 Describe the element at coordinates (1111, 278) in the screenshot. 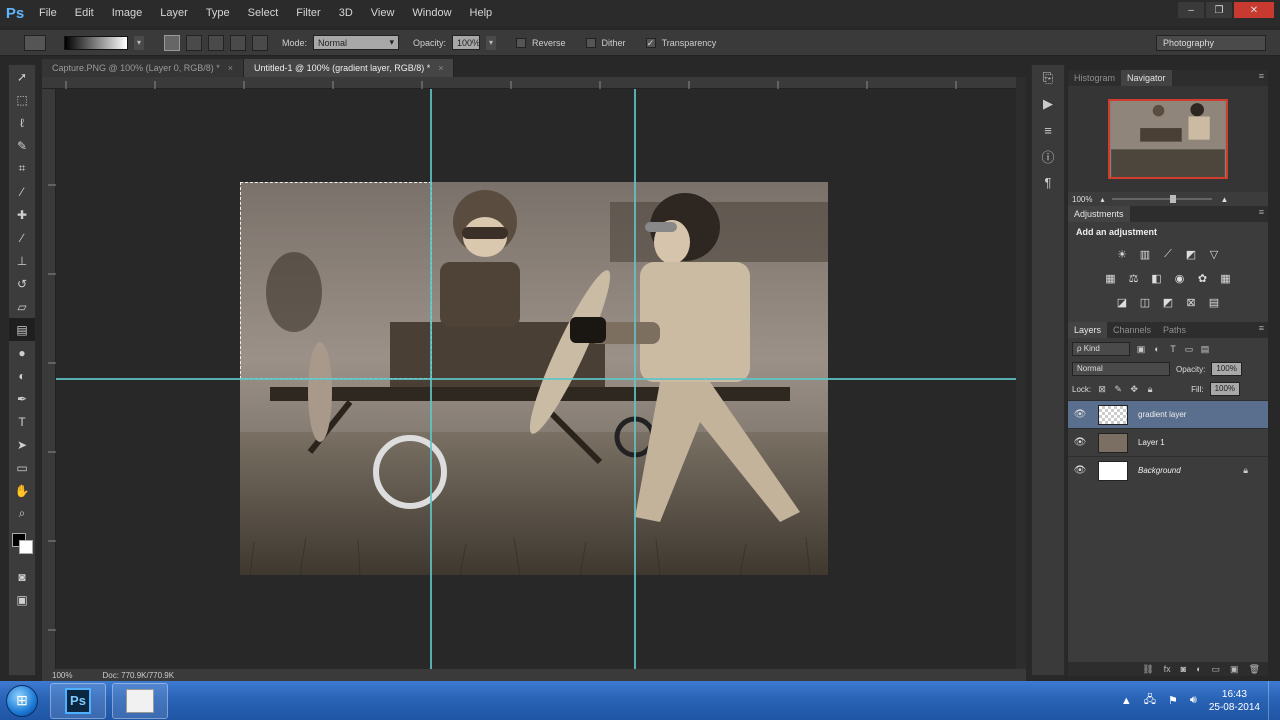

I see `hue-saturation-icon: ▦` at that location.